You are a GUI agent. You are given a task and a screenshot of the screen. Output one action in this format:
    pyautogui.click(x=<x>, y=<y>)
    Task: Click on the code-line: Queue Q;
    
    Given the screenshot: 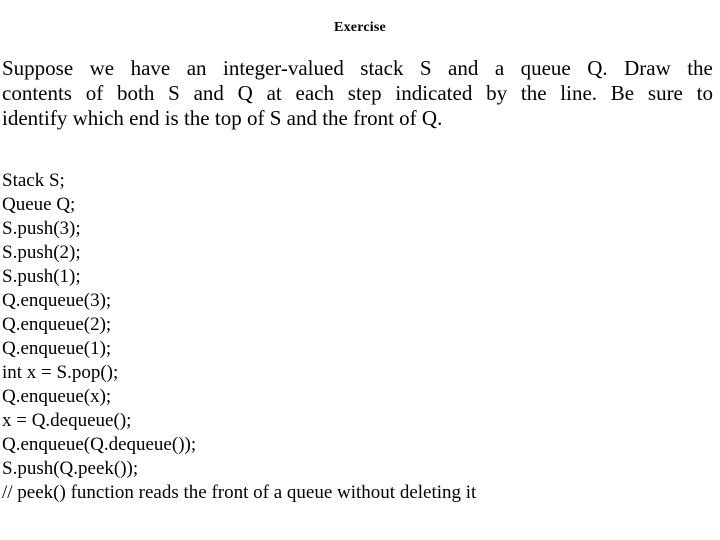 What is the action you would take?
    pyautogui.click(x=39, y=204)
    